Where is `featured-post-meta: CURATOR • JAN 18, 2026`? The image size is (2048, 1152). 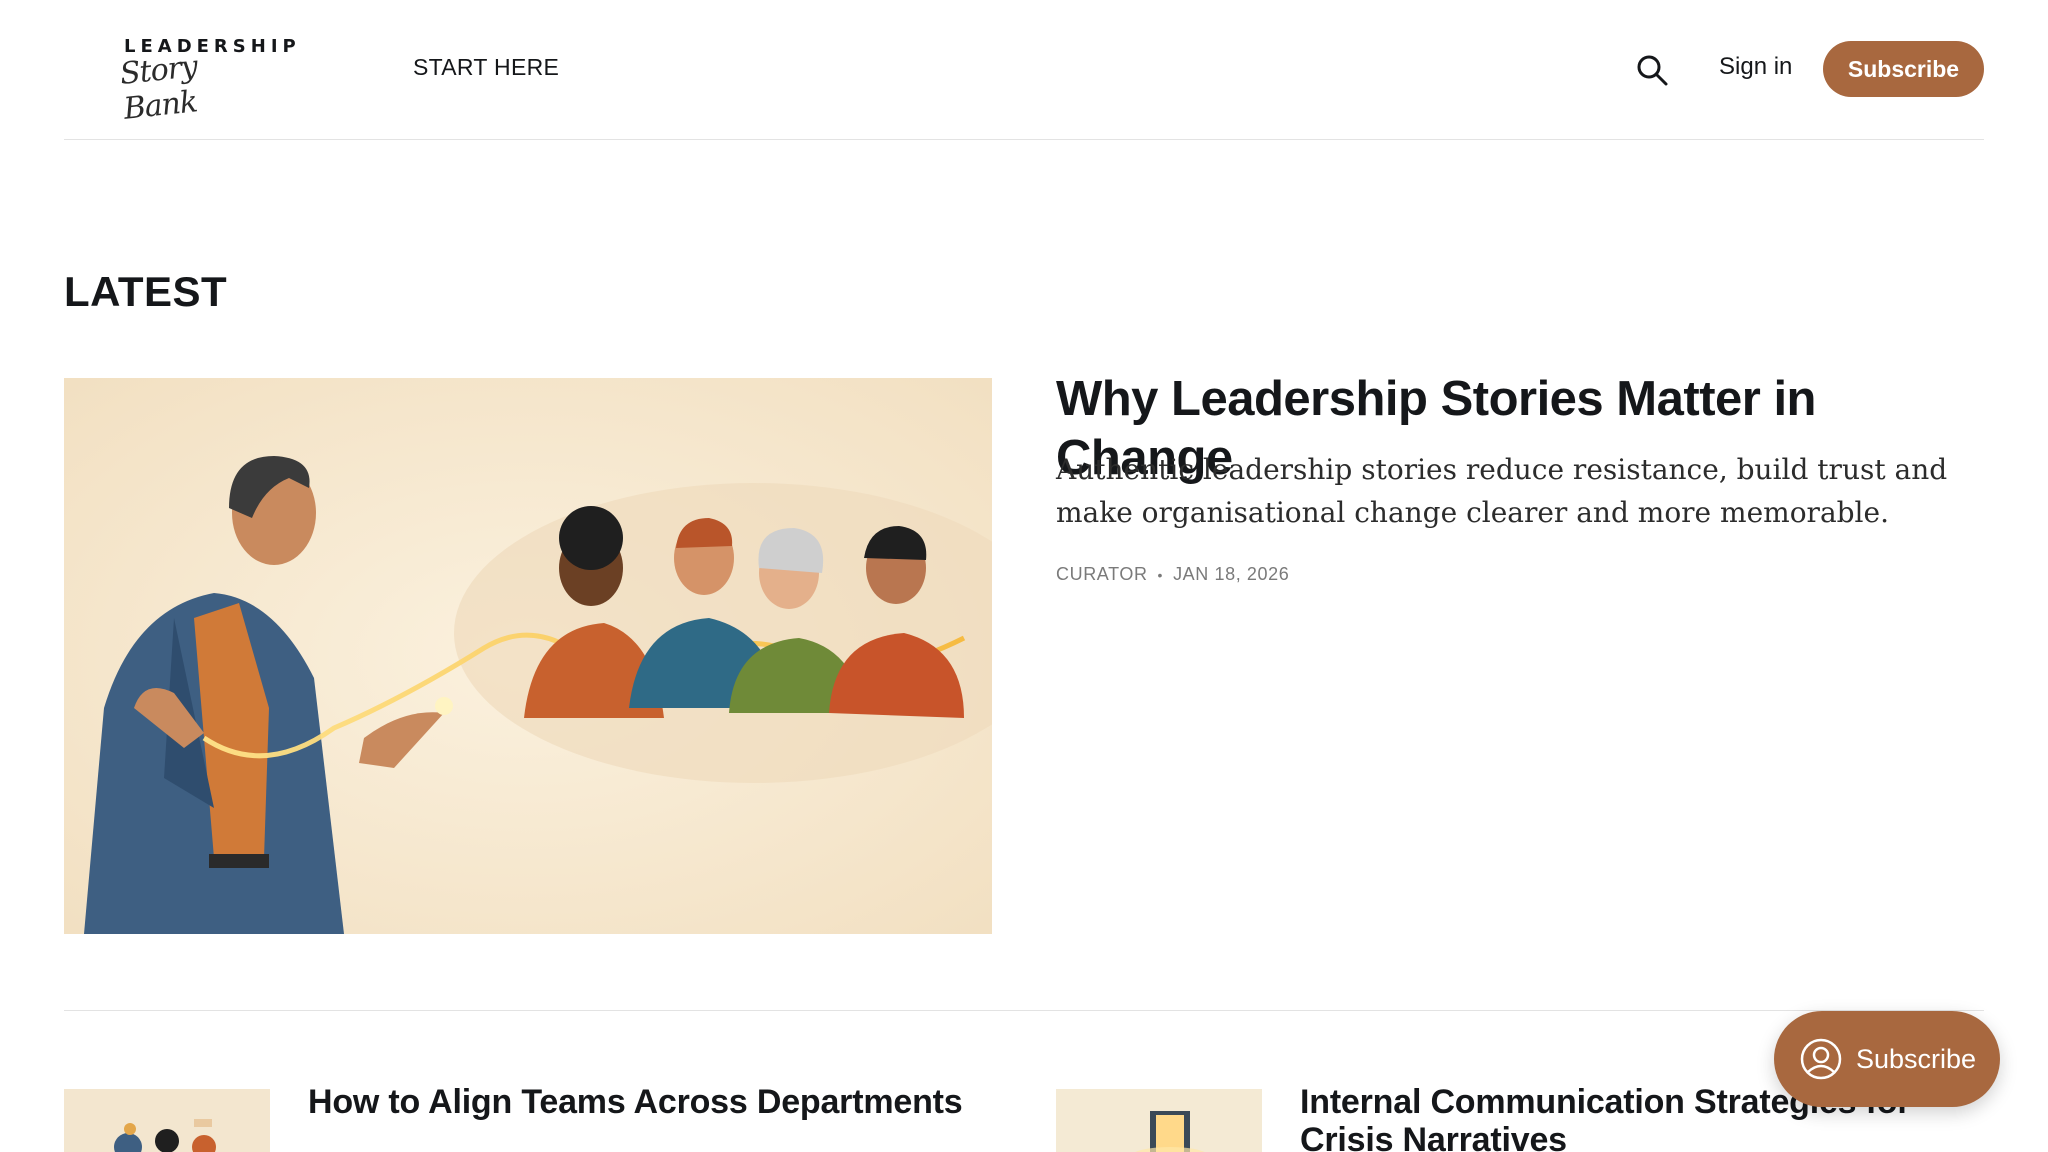
featured-post-meta: CURATOR • JAN 18, 2026 is located at coordinates (1172, 574).